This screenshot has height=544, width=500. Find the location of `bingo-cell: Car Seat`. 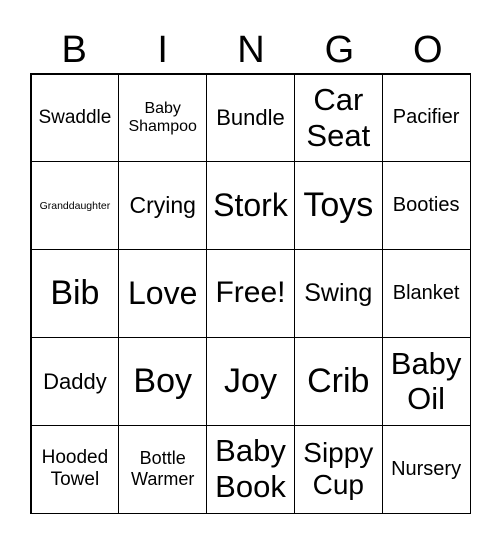

bingo-cell: Car Seat is located at coordinates (338, 118).